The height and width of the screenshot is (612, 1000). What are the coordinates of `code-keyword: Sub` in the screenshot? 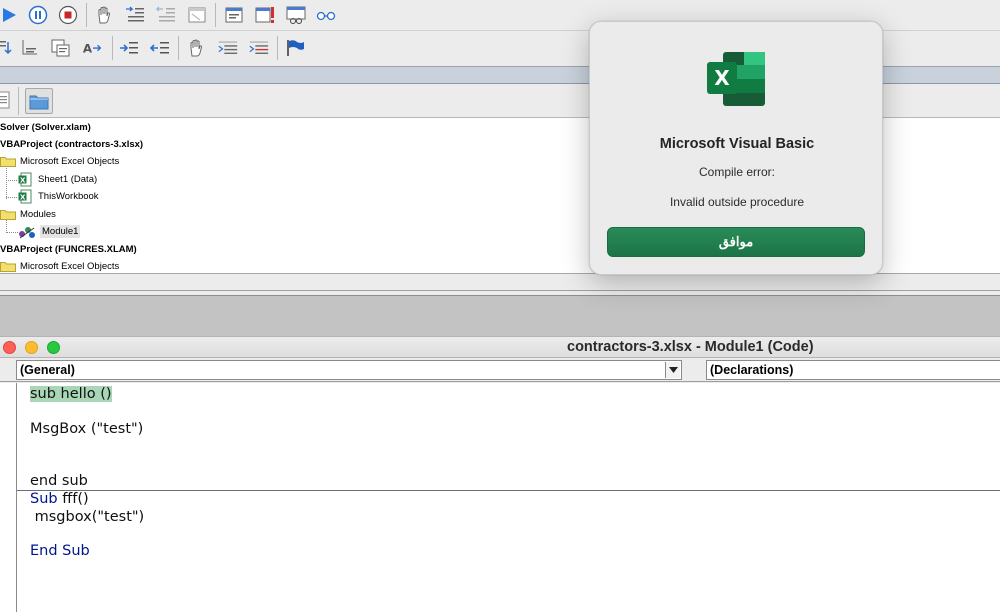 It's located at (44, 499).